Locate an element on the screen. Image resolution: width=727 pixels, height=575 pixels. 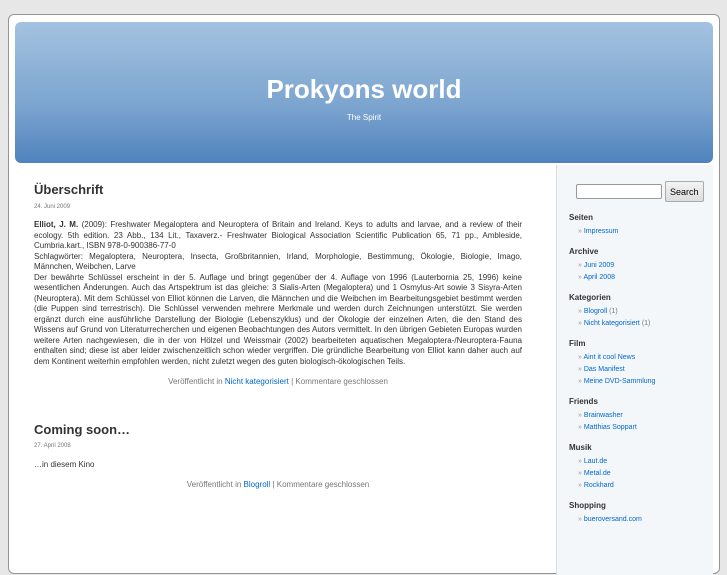
widget-item: Das Manifest is located at coordinates (645, 369).